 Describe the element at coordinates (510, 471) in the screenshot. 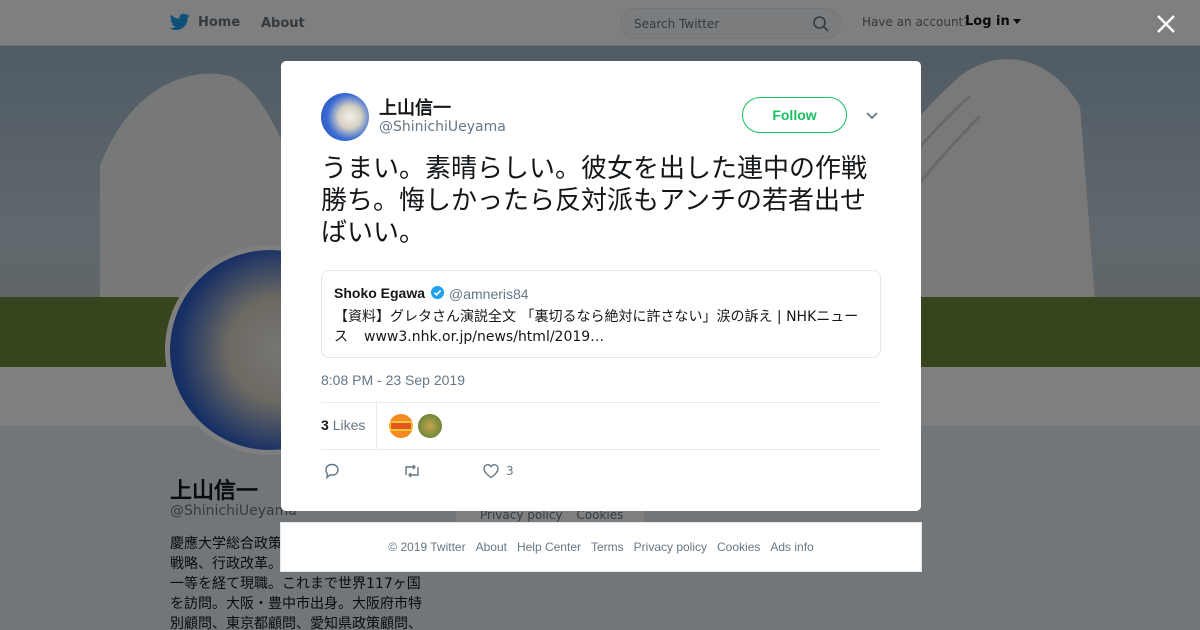

I see `like-count: 3` at that location.